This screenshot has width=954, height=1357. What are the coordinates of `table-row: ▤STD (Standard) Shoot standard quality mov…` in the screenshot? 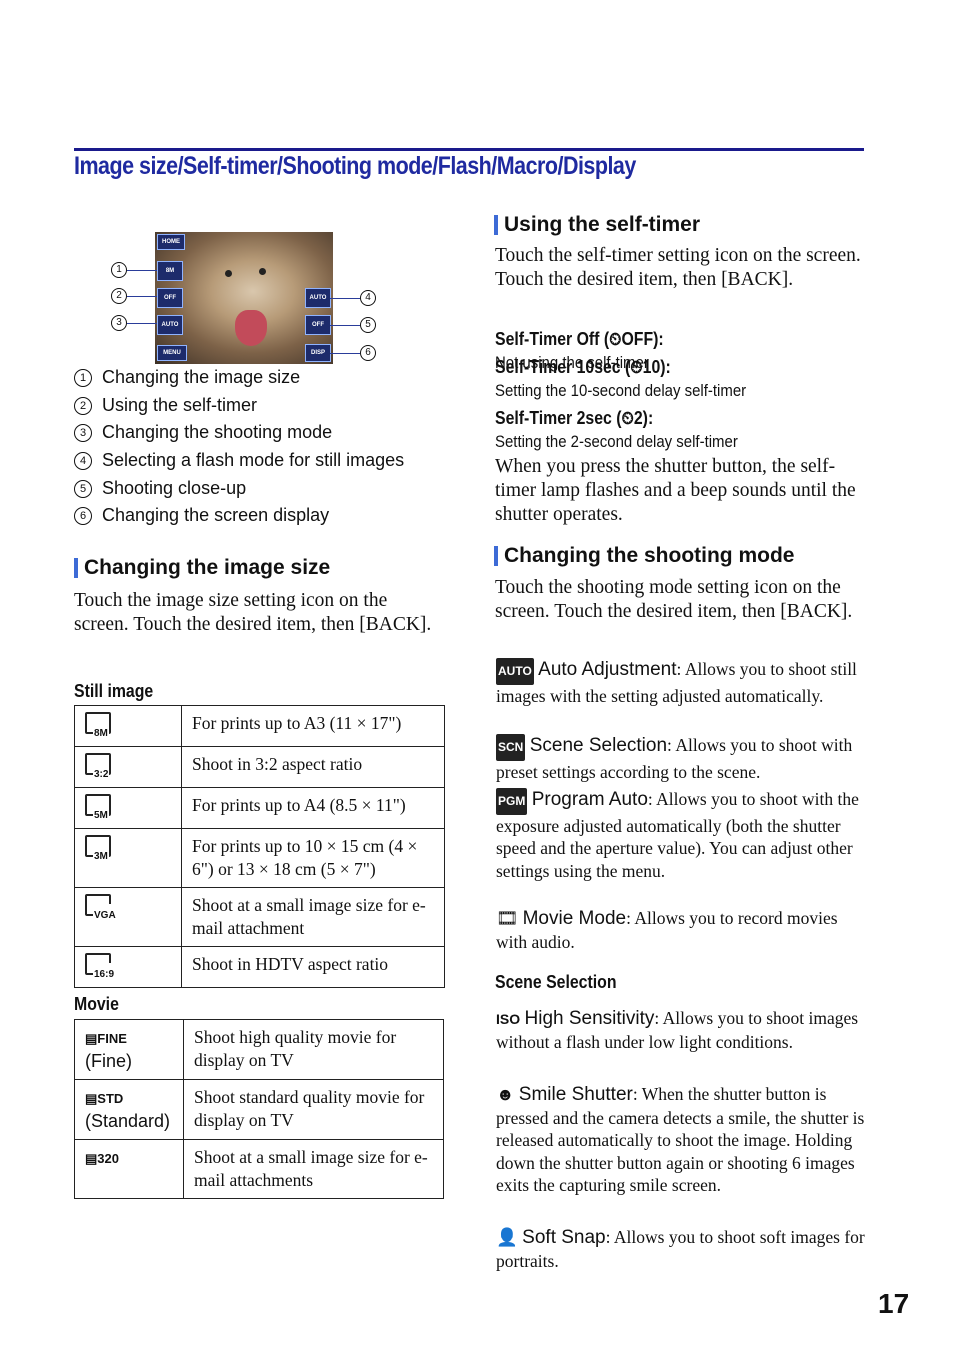 It's located at (259, 1109).